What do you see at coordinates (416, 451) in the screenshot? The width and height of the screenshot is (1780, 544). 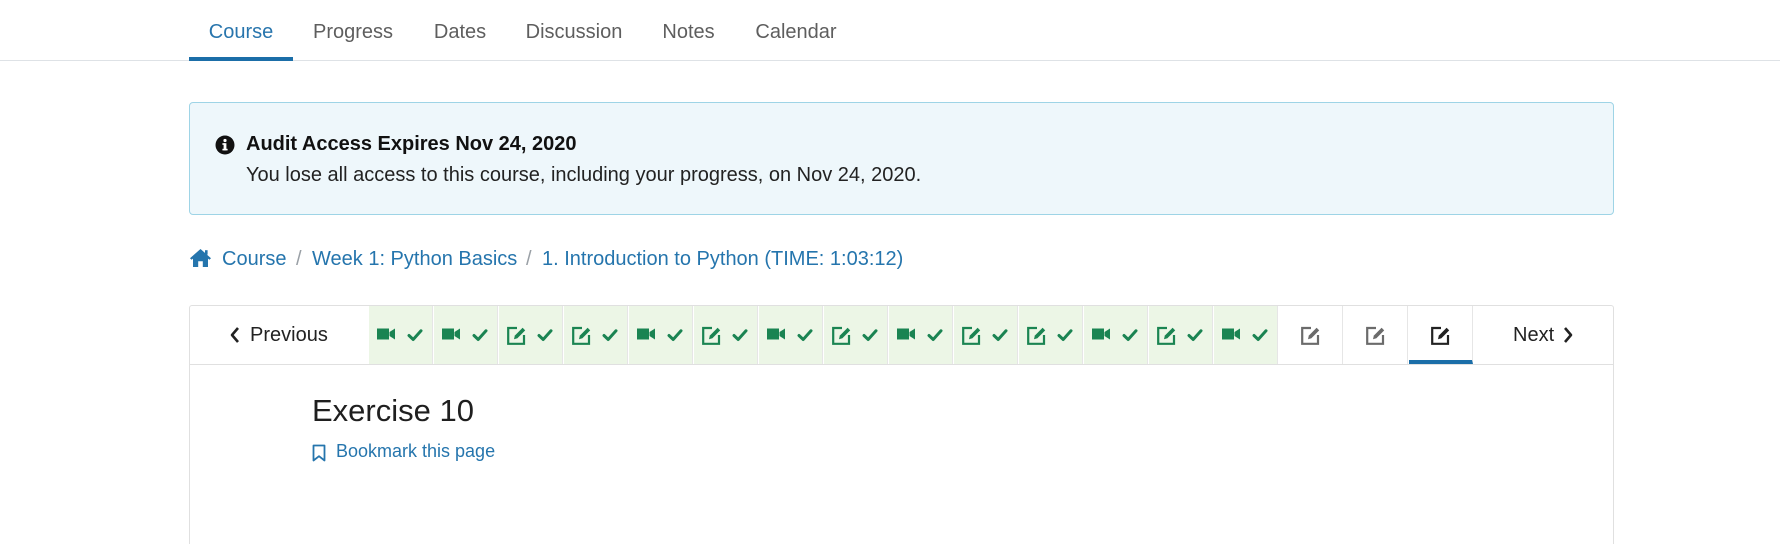 I see `bookmark-label: Bookmark this page` at bounding box center [416, 451].